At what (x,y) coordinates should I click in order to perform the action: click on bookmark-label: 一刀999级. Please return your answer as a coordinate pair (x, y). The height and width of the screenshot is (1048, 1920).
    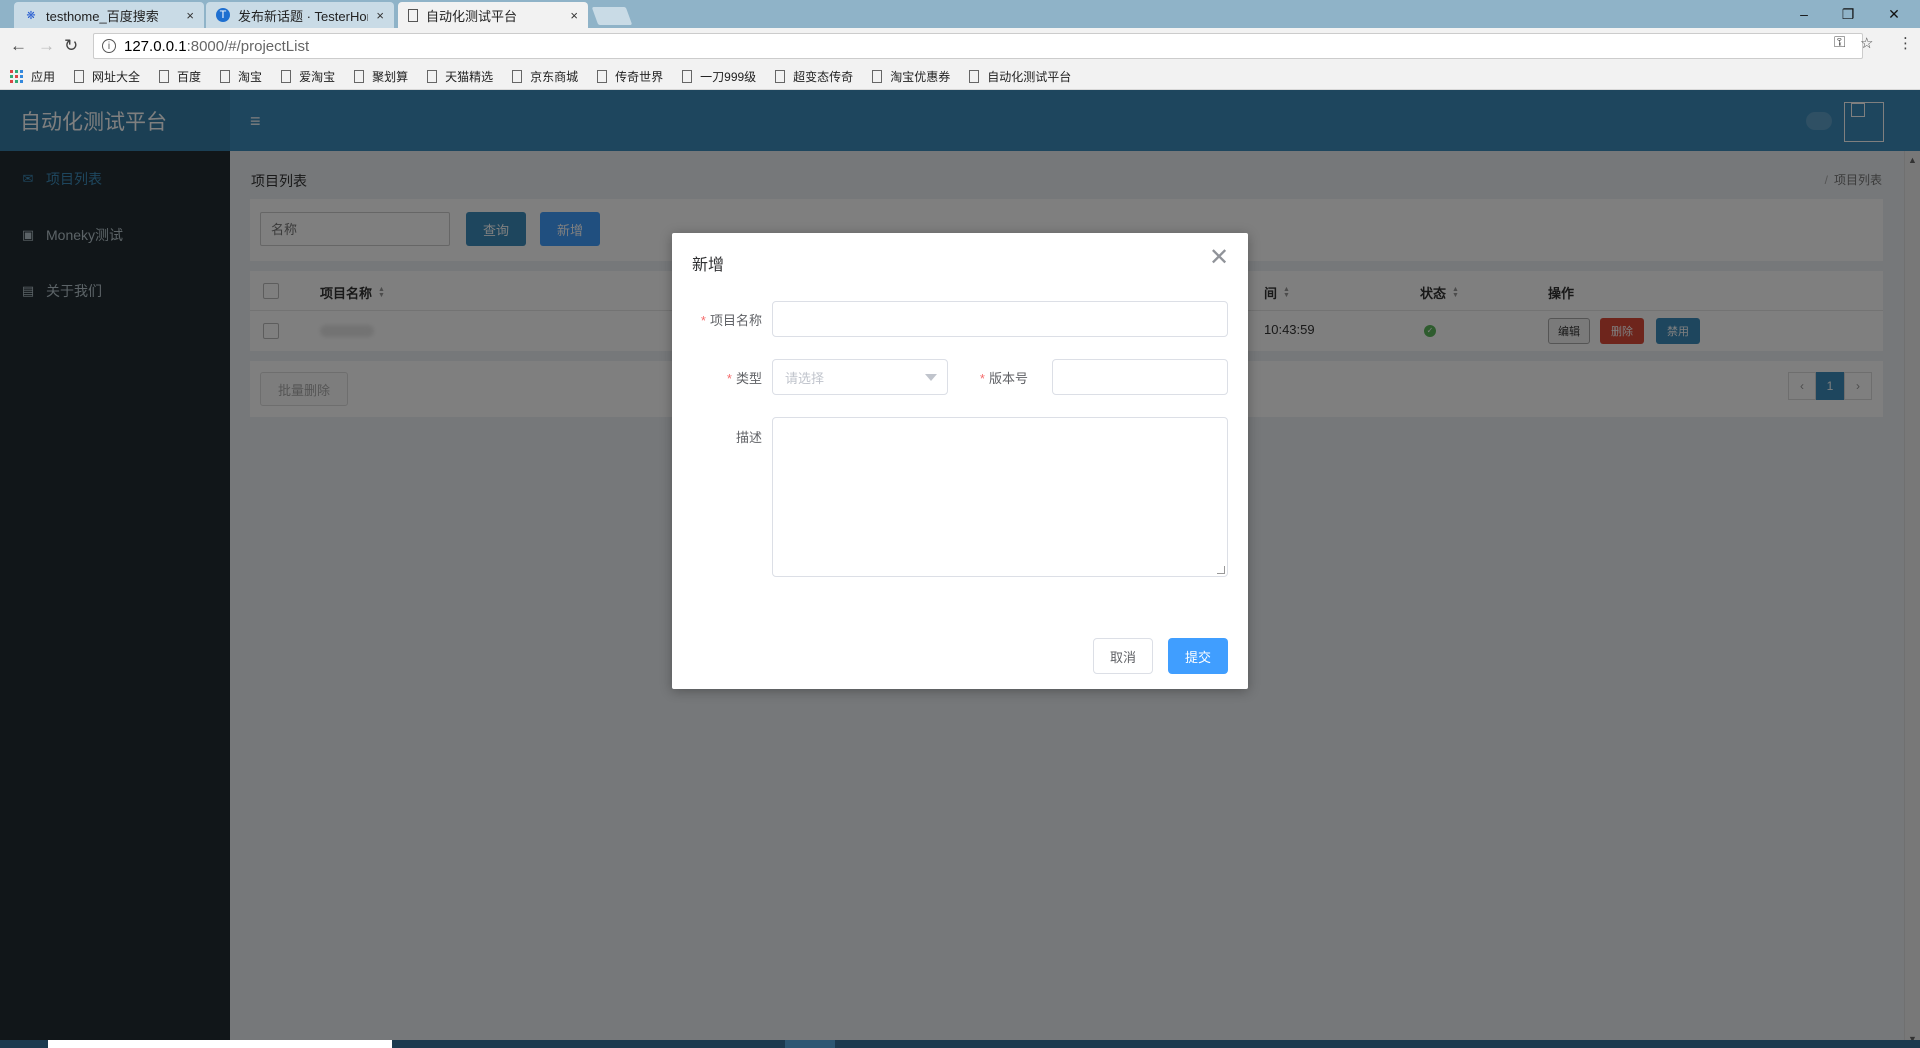
    Looking at the image, I should click on (728, 77).